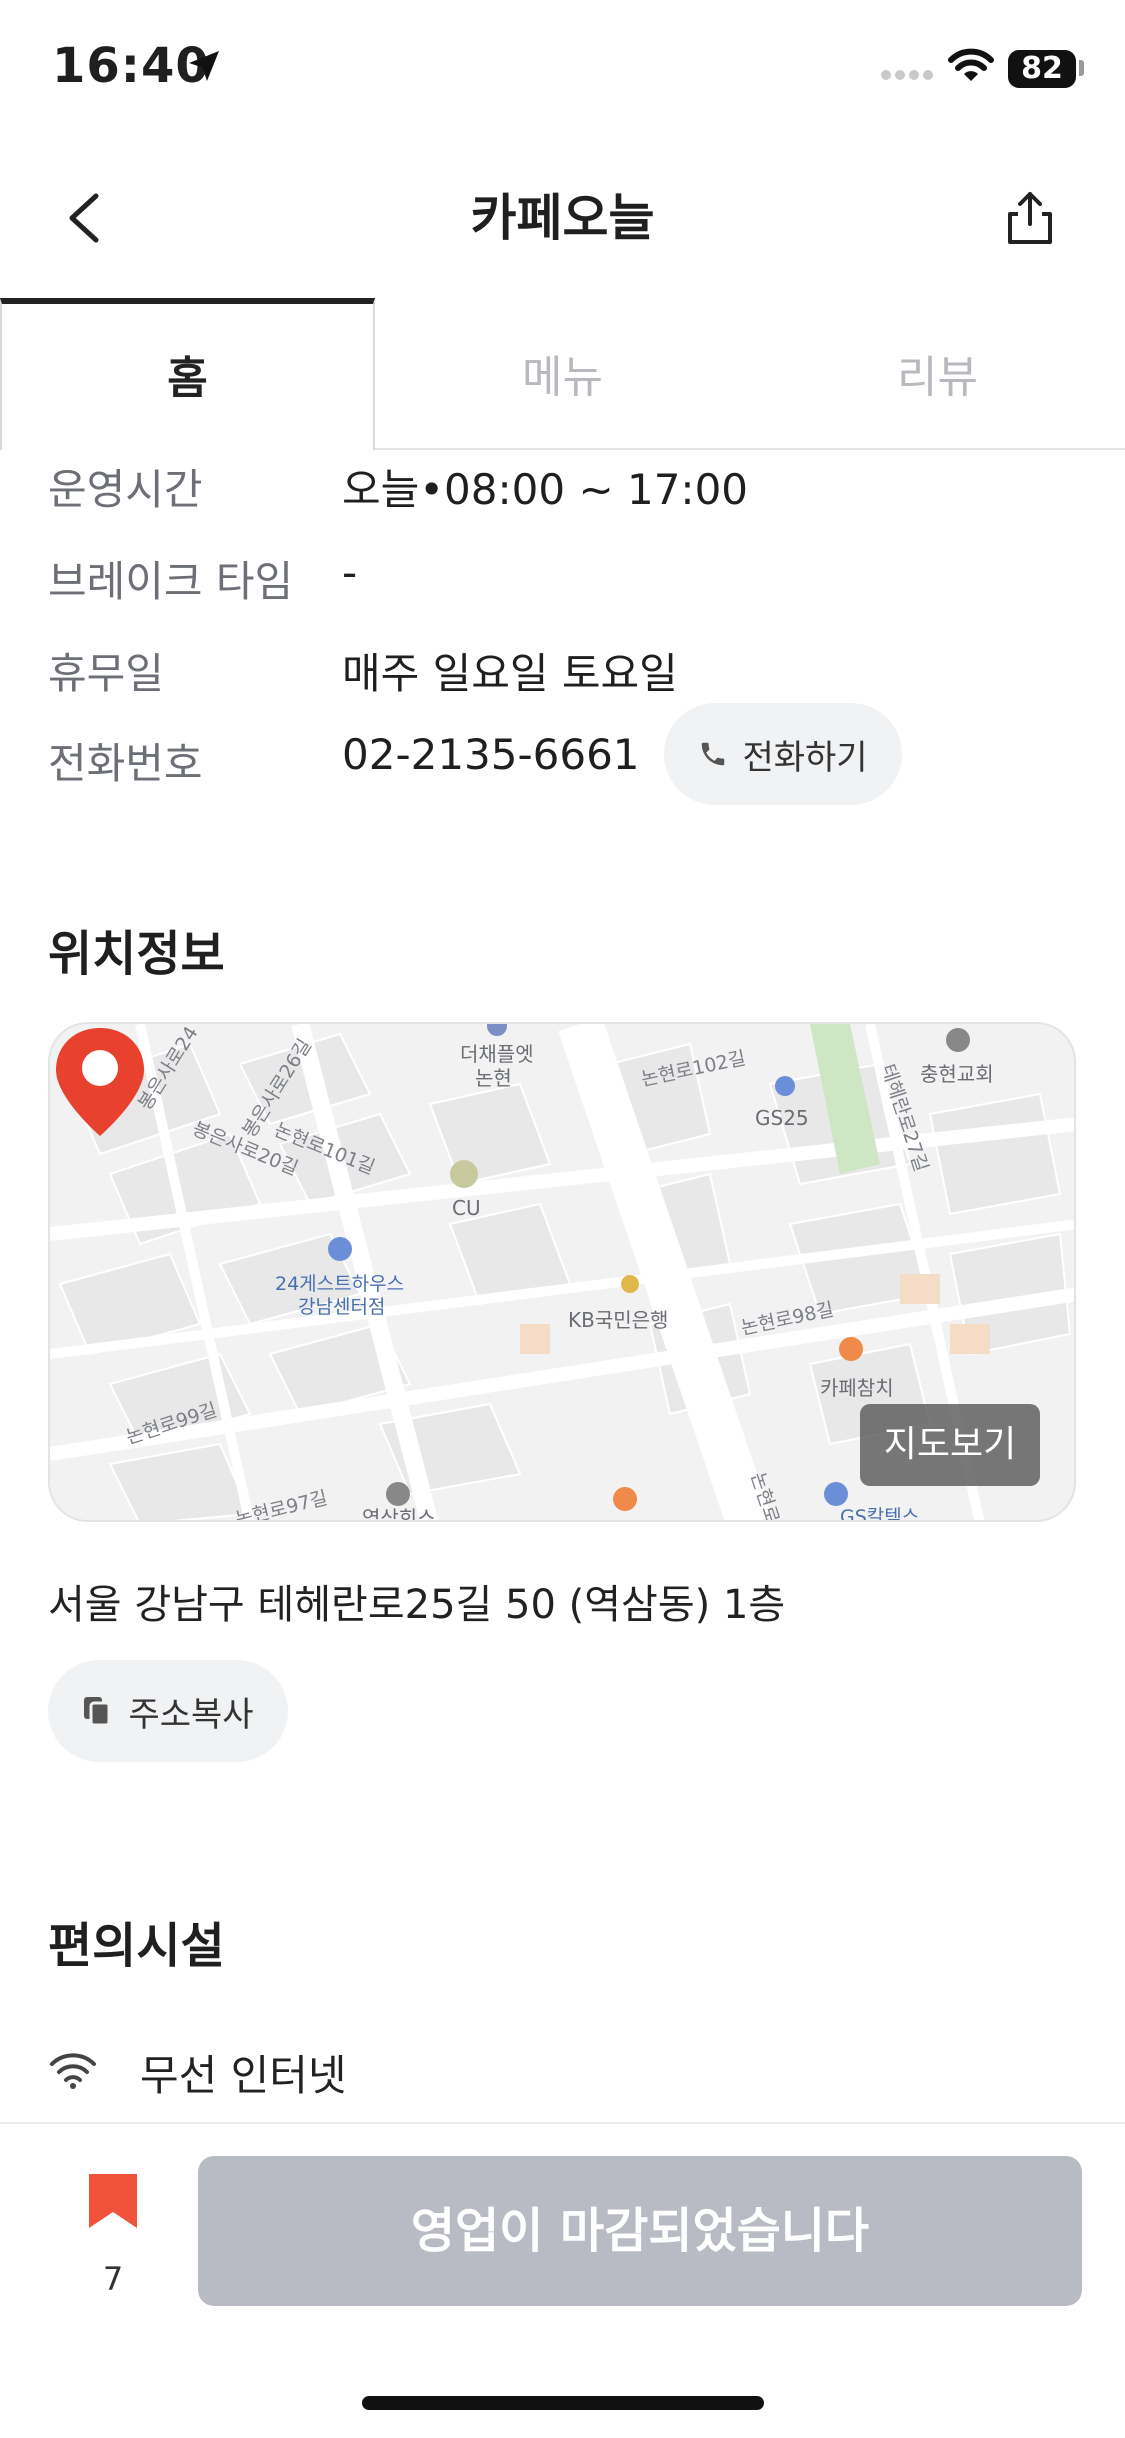 The height and width of the screenshot is (2438, 1125). Describe the element at coordinates (350, 572) in the screenshot. I see `break-value: -` at that location.